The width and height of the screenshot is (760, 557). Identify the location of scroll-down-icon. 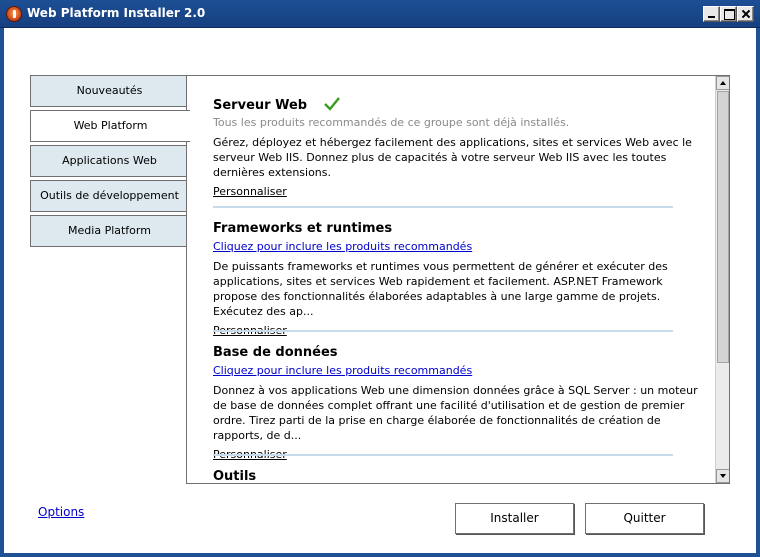
(722, 476).